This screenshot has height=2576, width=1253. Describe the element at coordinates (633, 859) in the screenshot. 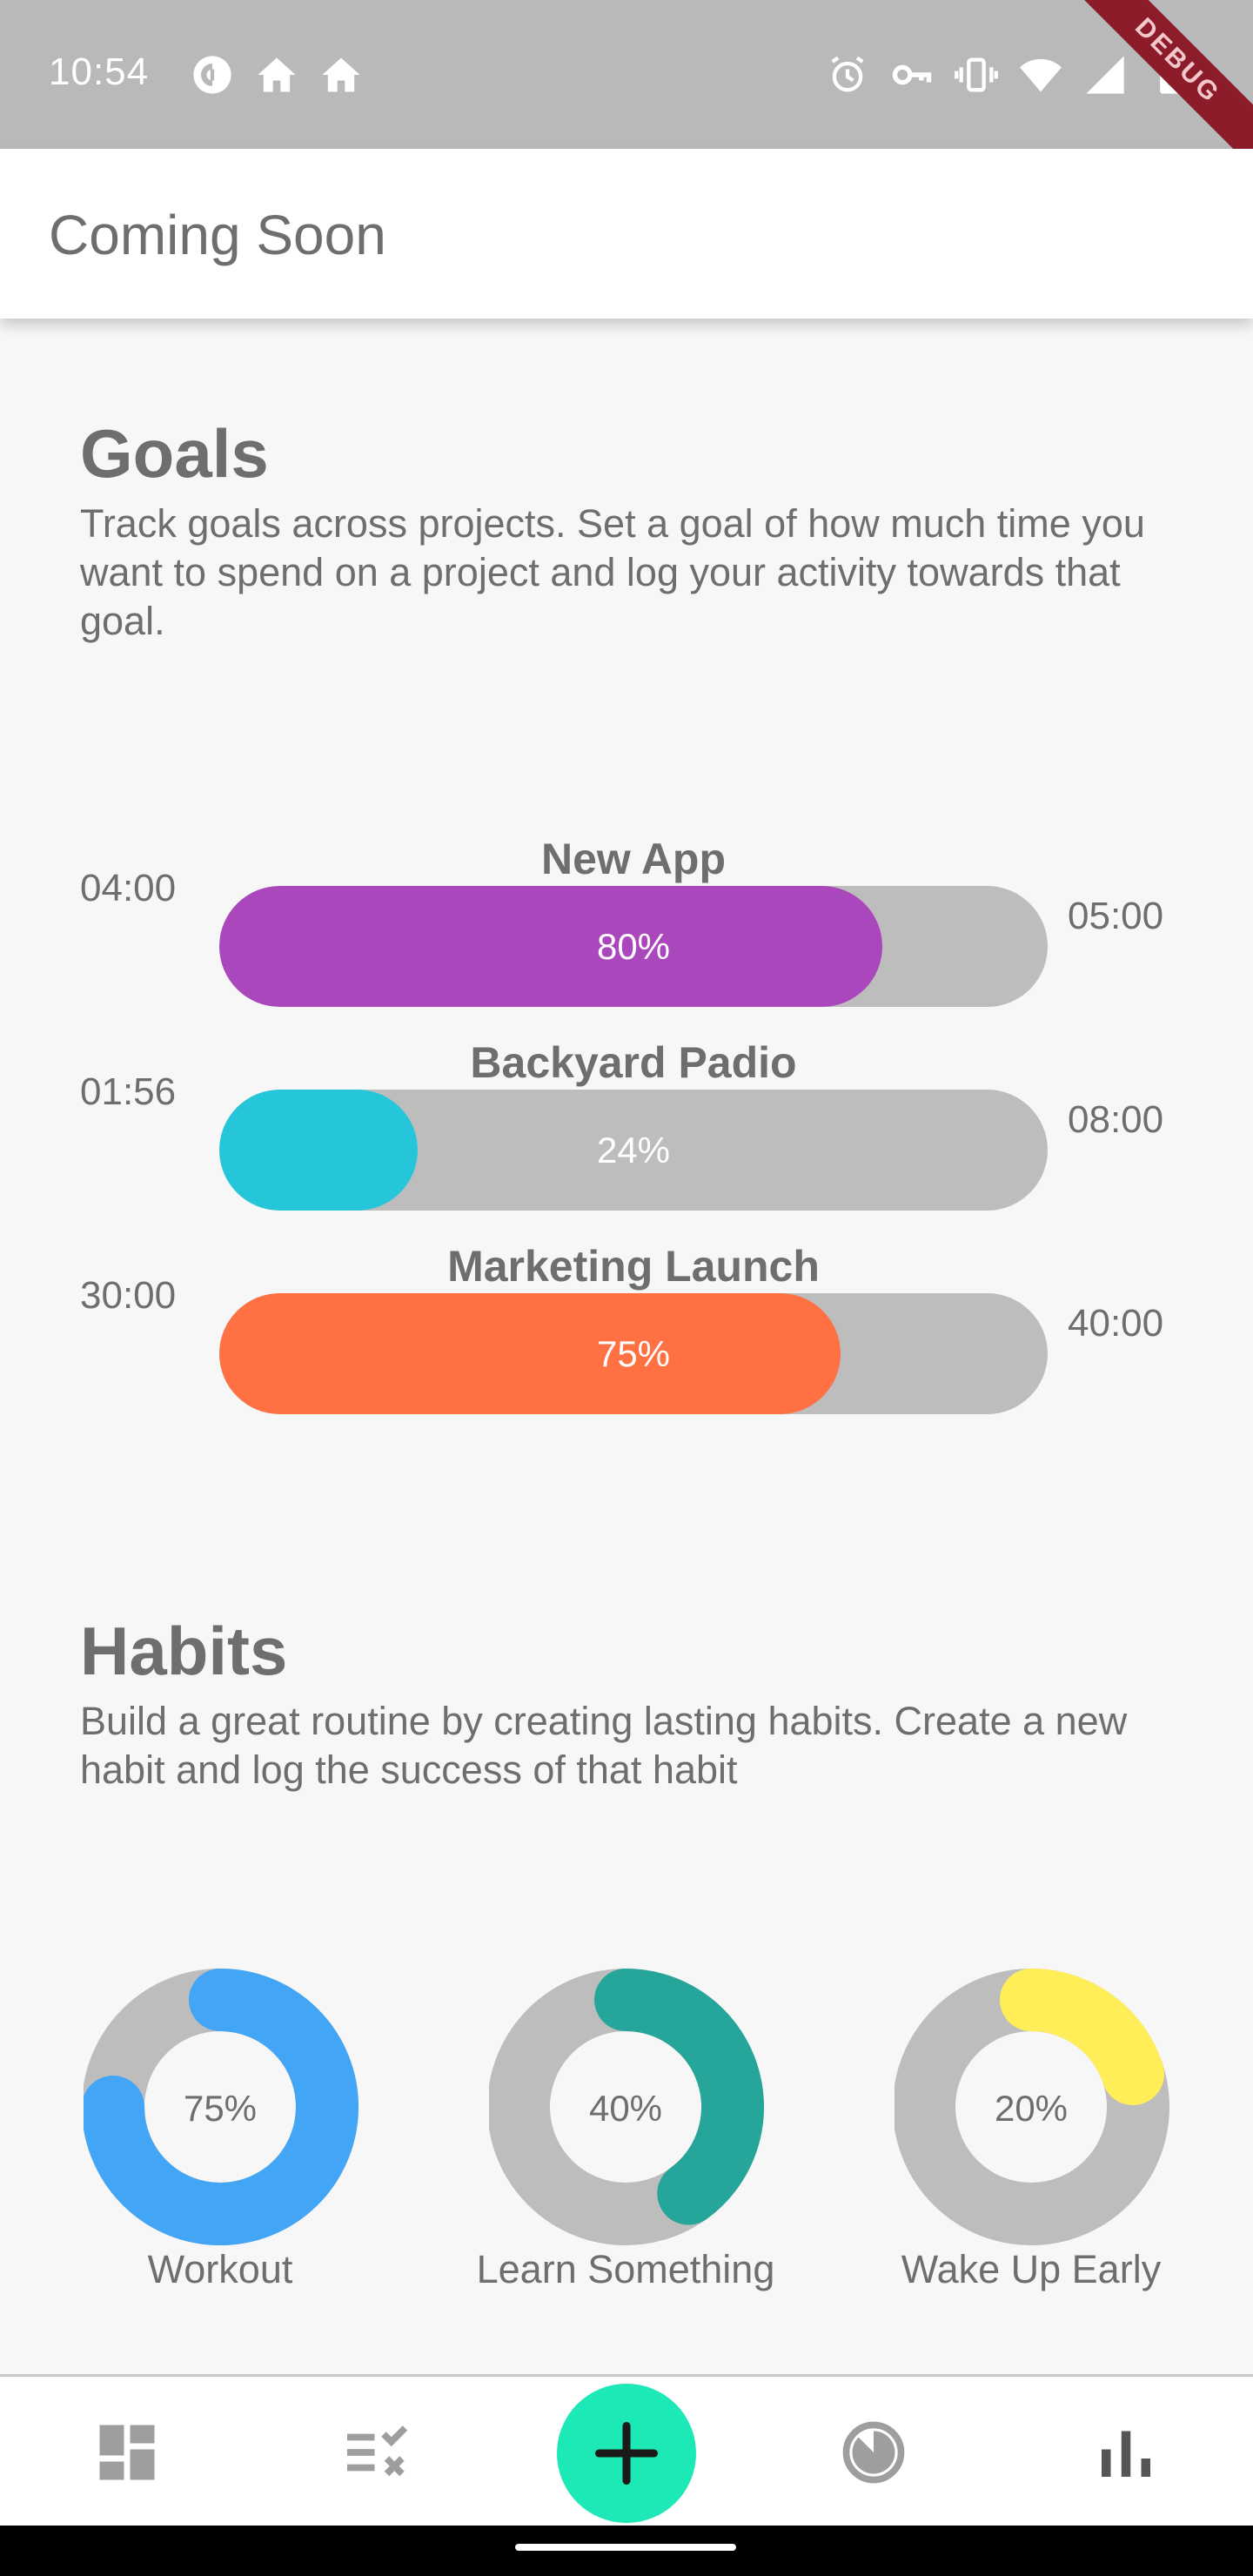

I see `goal-name: New App` at that location.